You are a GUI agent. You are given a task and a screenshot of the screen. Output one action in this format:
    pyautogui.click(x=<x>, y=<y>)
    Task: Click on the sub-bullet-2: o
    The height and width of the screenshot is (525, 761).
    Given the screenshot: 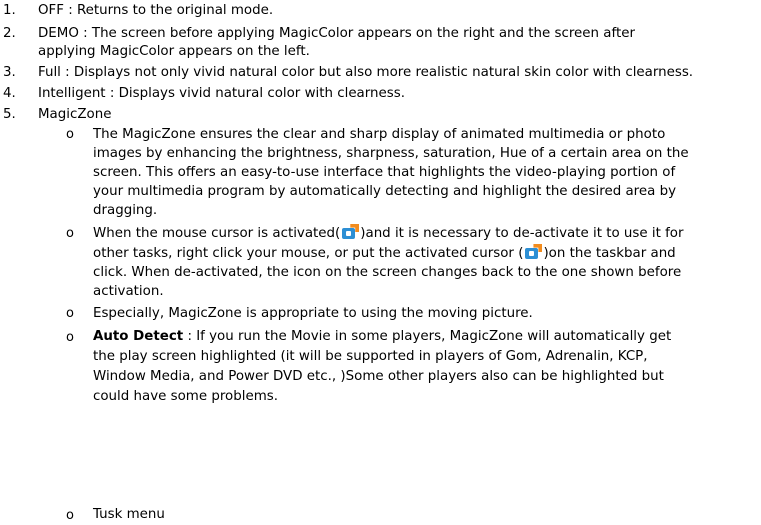 What is the action you would take?
    pyautogui.click(x=70, y=233)
    